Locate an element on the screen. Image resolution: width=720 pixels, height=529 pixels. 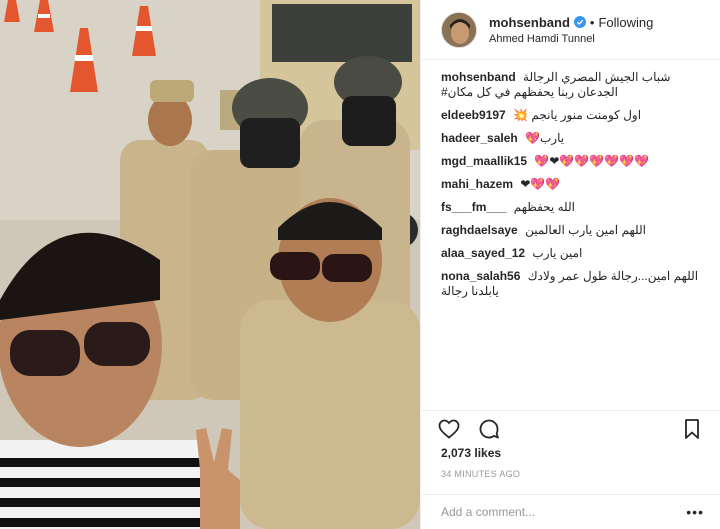
add-comment-bar: ••• is located at coordinates (570, 511).